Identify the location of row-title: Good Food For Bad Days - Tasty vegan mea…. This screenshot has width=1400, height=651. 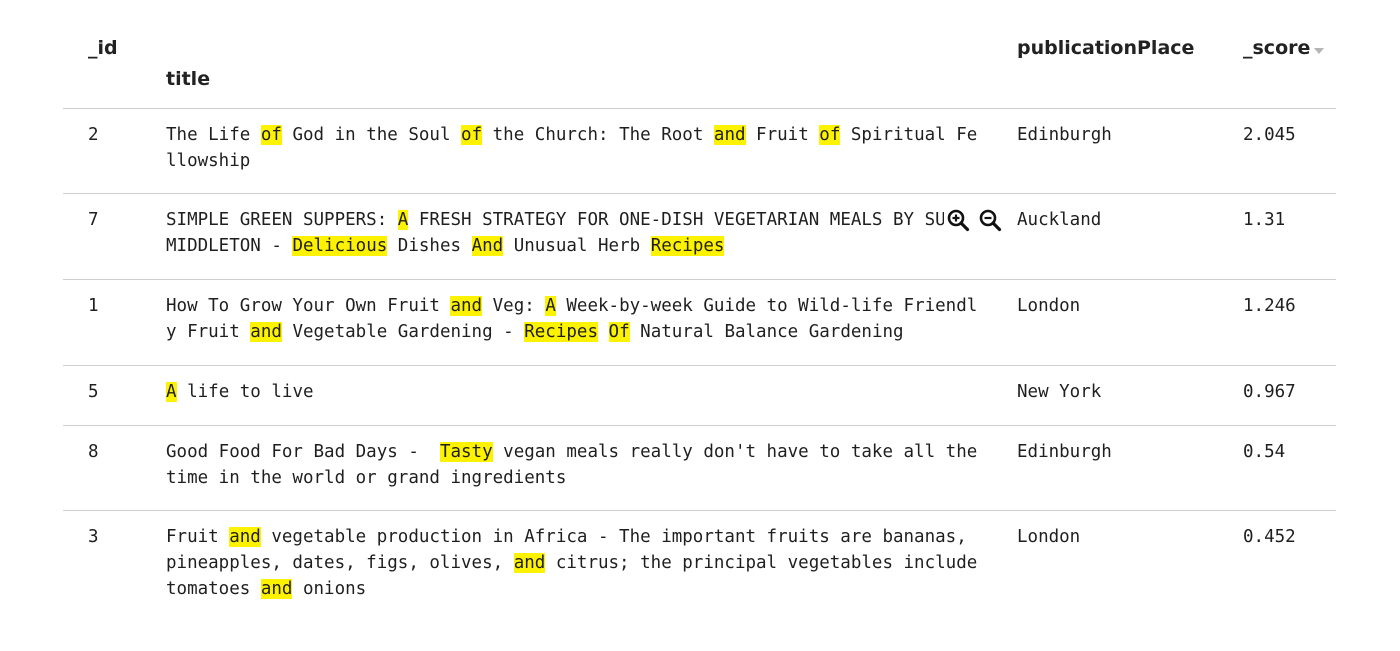
(575, 465).